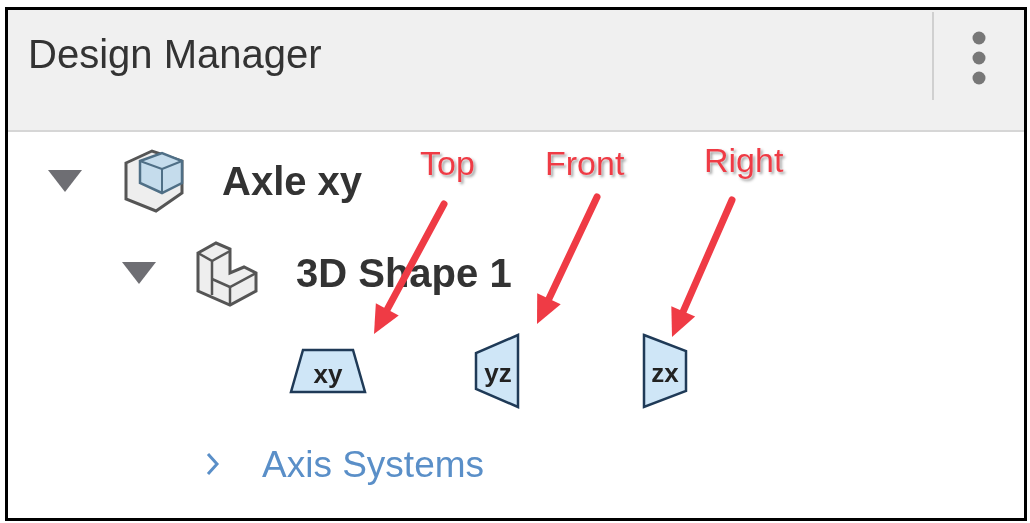  Describe the element at coordinates (497, 371) in the screenshot. I see `plane-button: yz` at that location.